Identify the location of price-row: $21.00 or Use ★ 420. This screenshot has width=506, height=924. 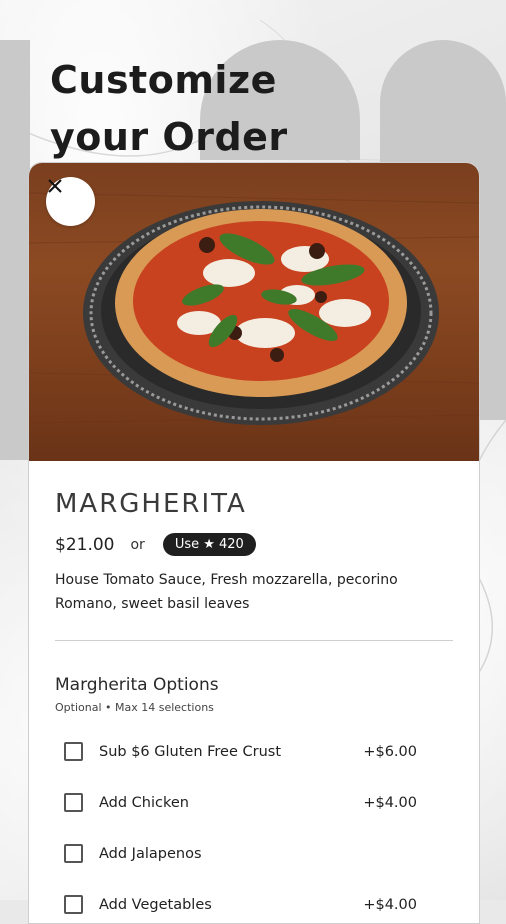
(254, 544).